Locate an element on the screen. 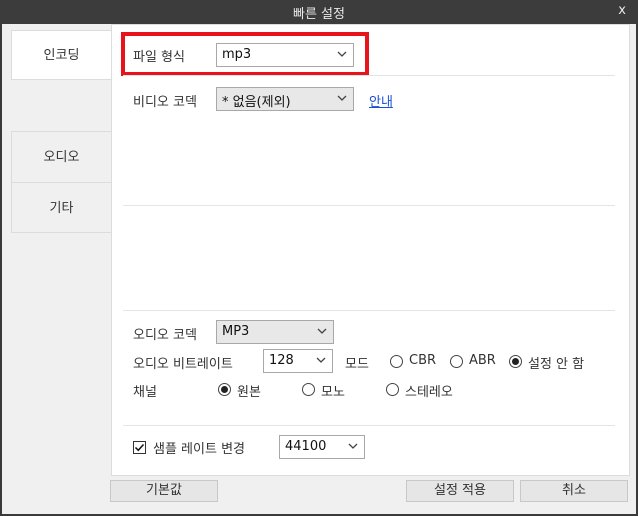 The width and height of the screenshot is (638, 516). channel-label: 채널 is located at coordinates (145, 392).